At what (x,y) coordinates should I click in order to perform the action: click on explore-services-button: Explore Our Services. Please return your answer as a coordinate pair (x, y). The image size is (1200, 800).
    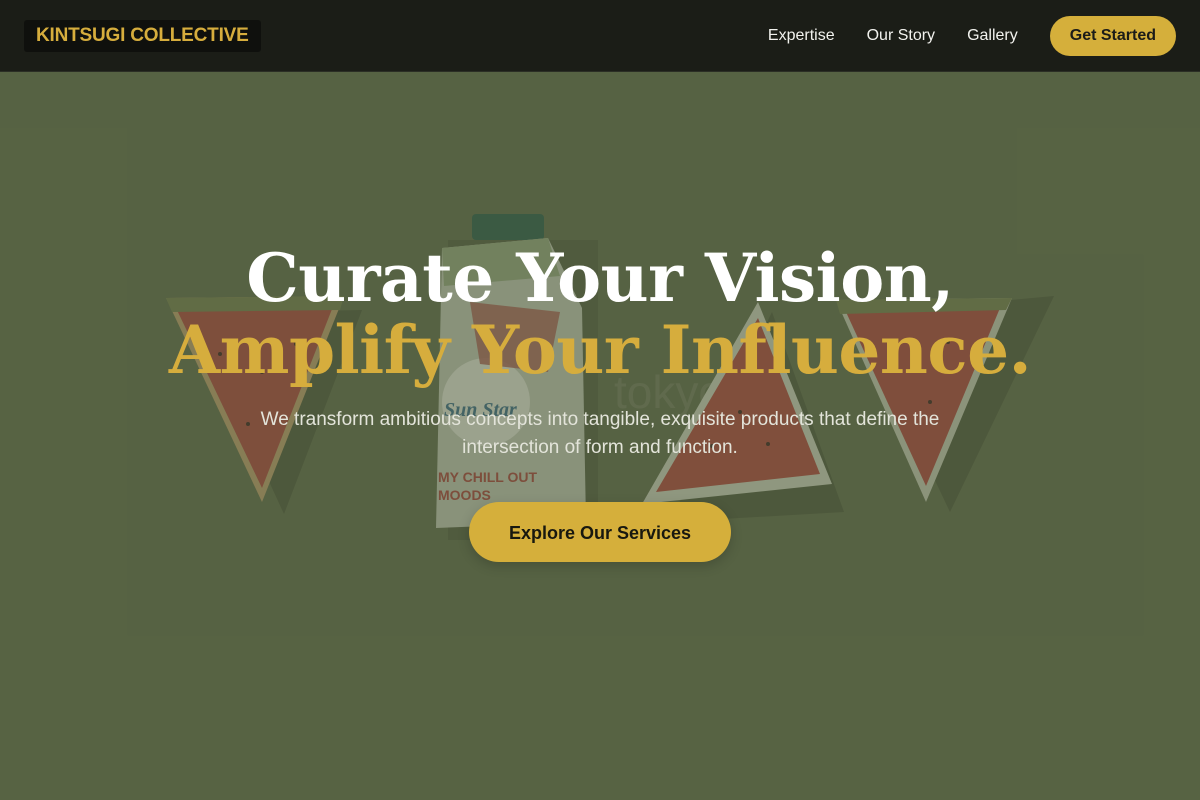
    Looking at the image, I should click on (600, 532).